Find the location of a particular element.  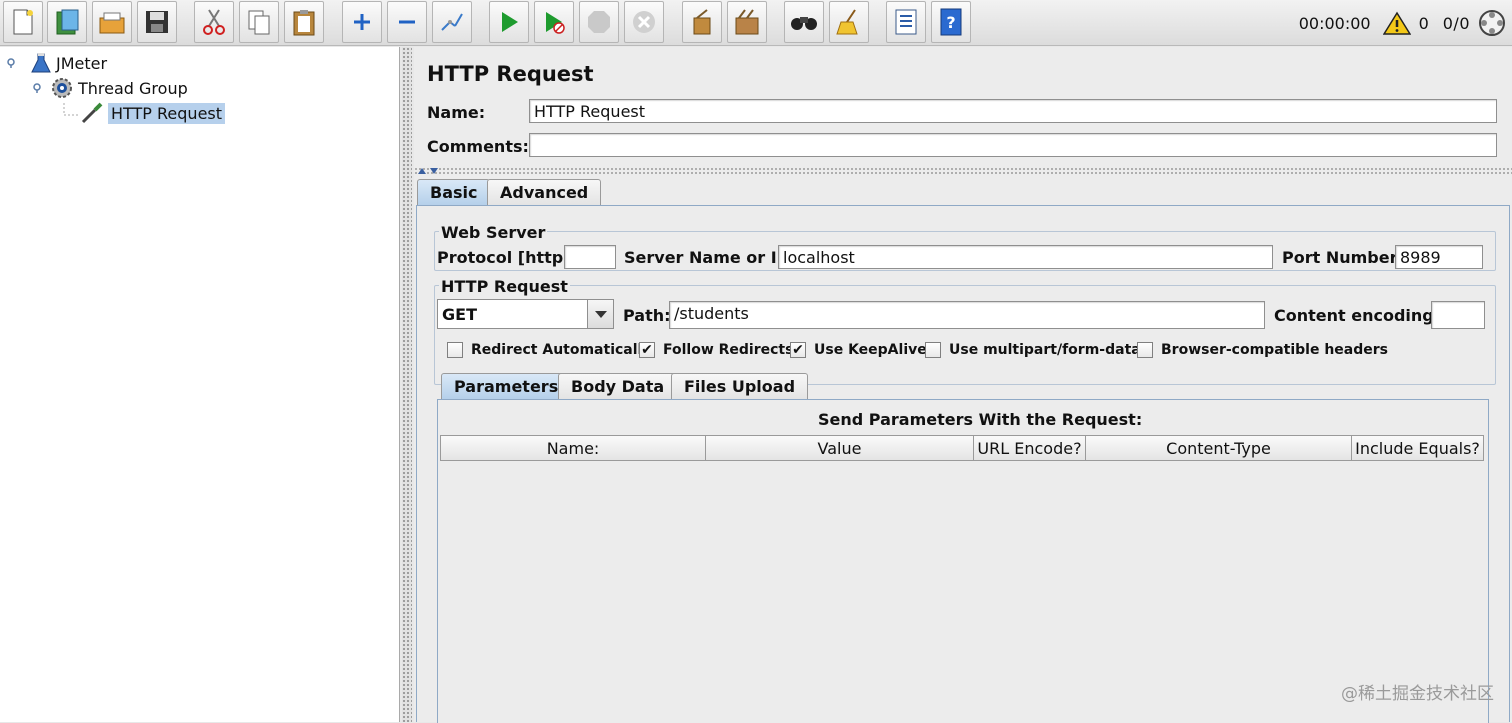

function-helper-button is located at coordinates (906, 22).